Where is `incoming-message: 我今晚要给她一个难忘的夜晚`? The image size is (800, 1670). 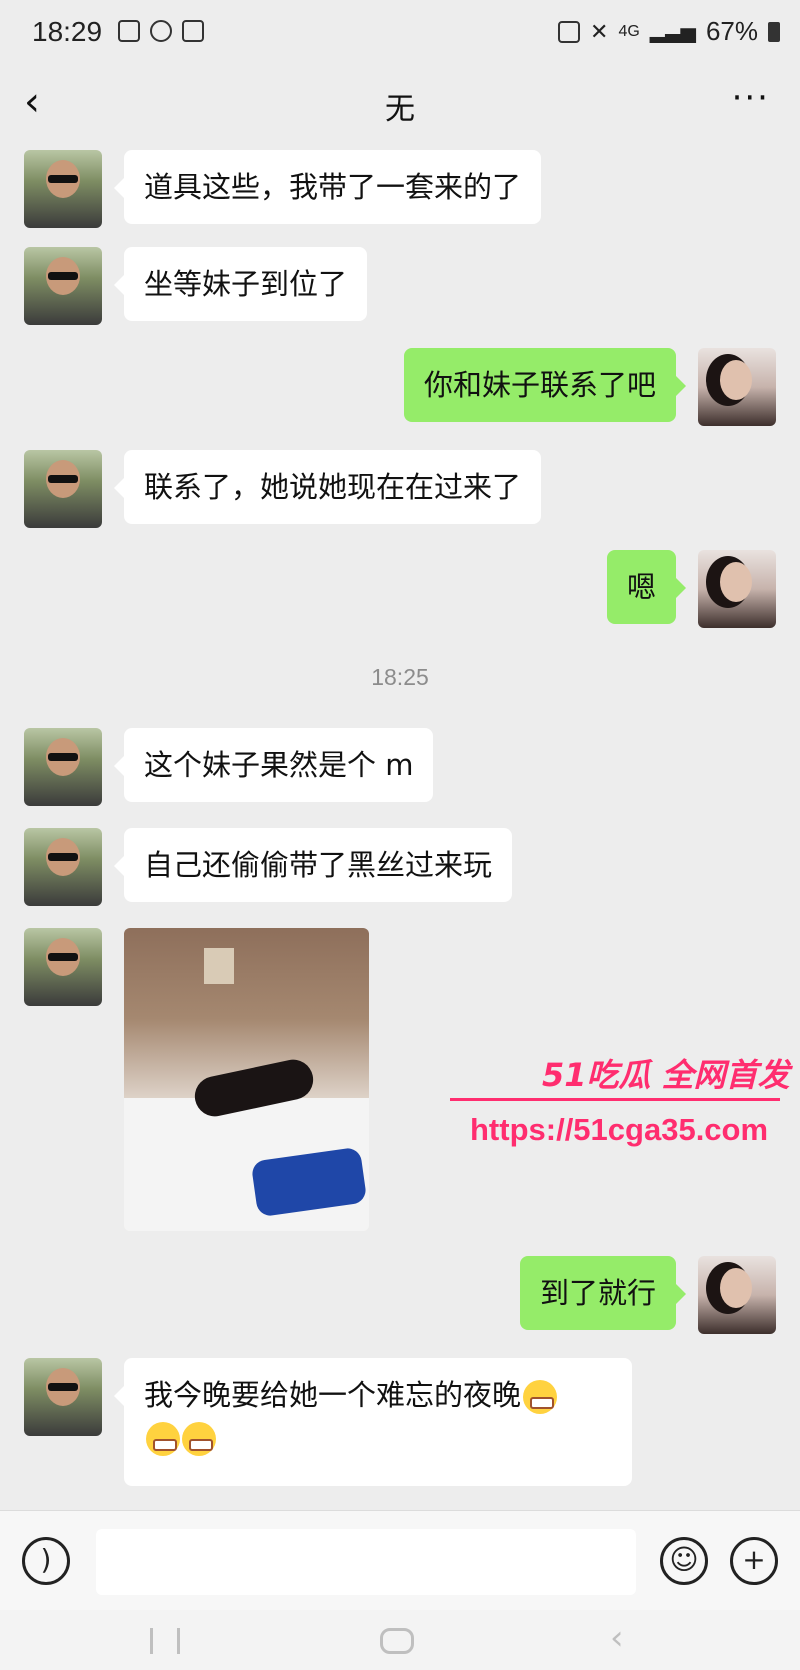 incoming-message: 我今晚要给她一个难忘的夜晚 is located at coordinates (373, 1422).